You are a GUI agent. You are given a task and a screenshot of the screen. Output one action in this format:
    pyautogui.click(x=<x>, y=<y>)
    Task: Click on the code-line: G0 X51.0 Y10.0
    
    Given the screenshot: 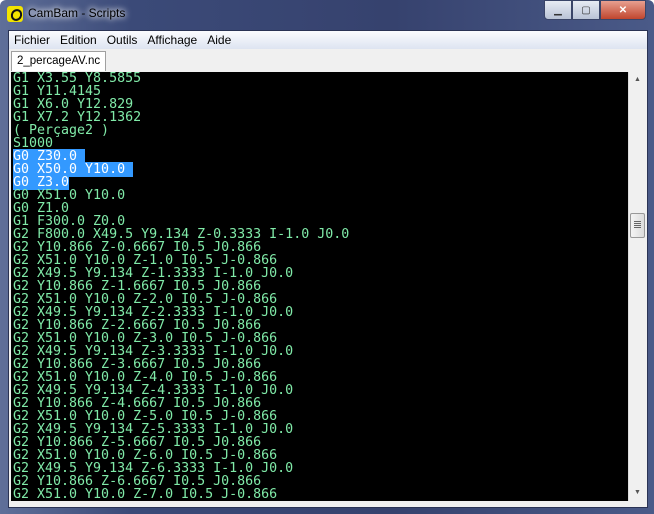 What is the action you would take?
    pyautogui.click(x=320, y=195)
    